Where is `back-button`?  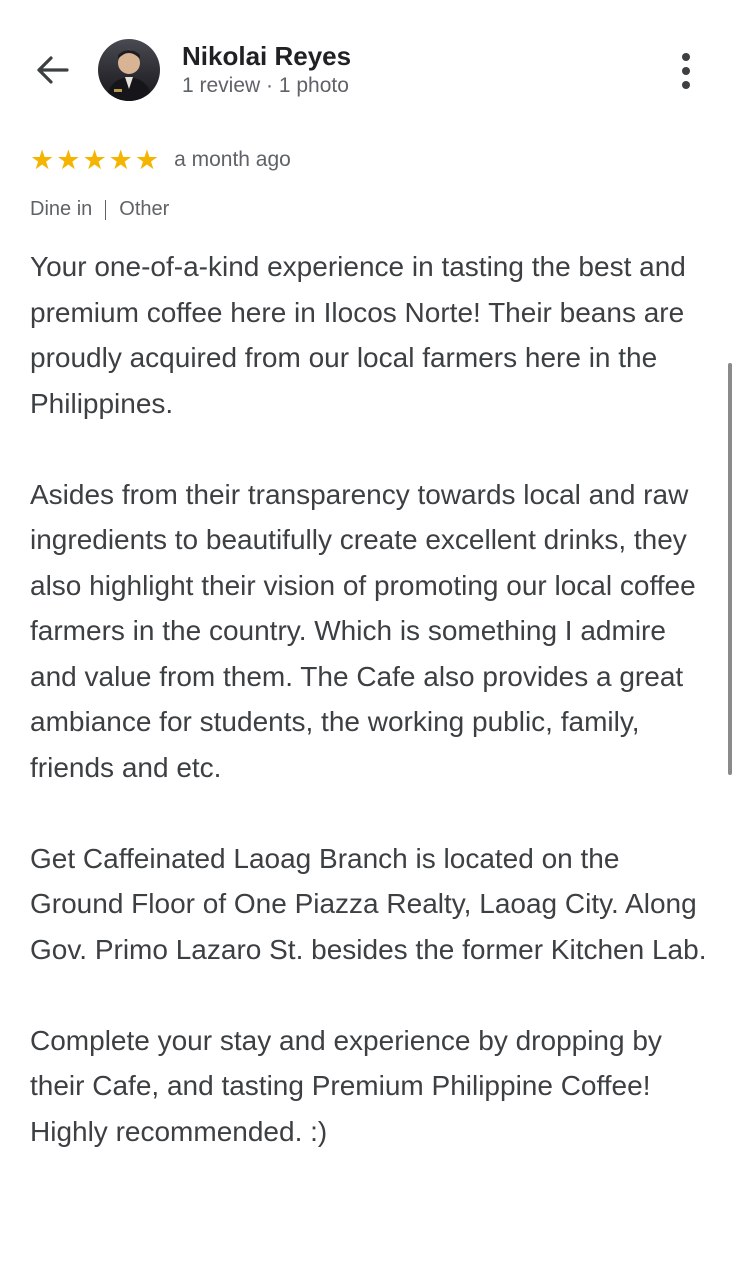
back-button is located at coordinates (52, 70).